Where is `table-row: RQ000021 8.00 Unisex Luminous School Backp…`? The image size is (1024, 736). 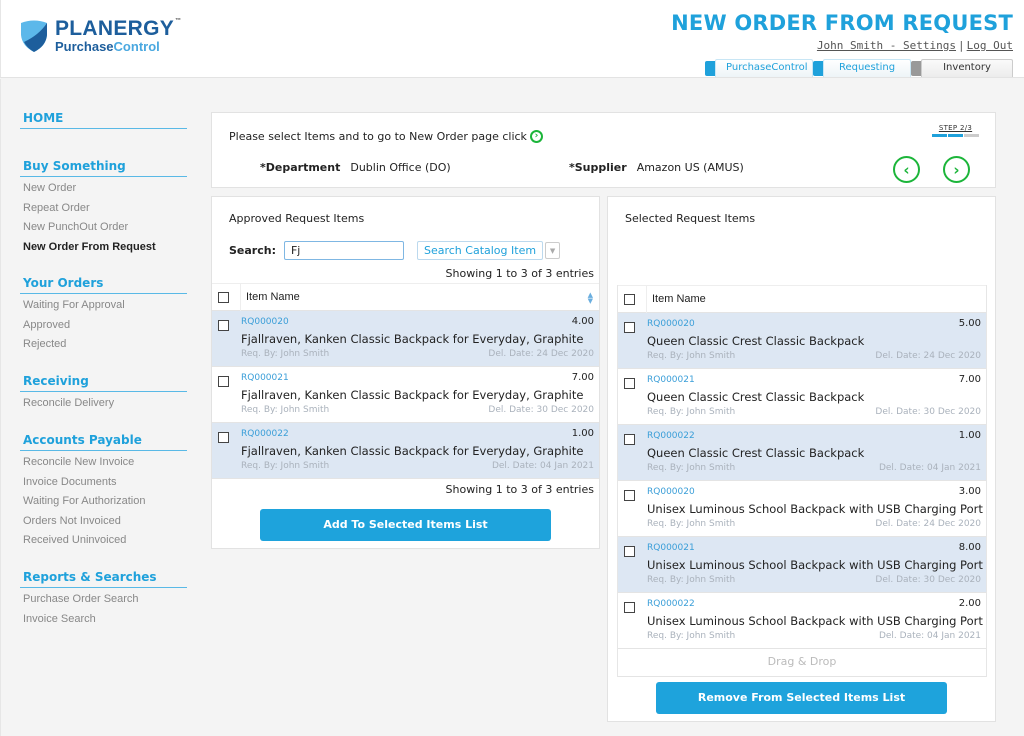
table-row: RQ000021 8.00 Unisex Luminous School Backp… is located at coordinates (802, 565).